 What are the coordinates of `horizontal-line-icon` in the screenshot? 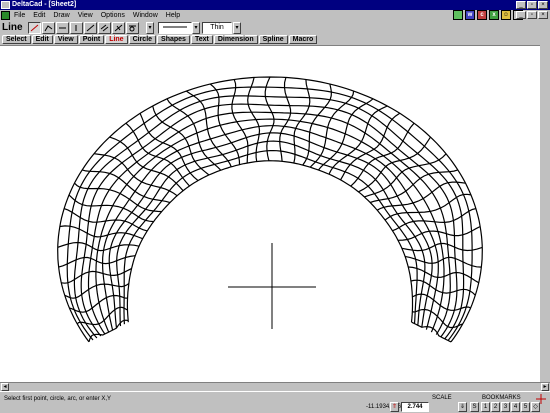 It's located at (62, 28).